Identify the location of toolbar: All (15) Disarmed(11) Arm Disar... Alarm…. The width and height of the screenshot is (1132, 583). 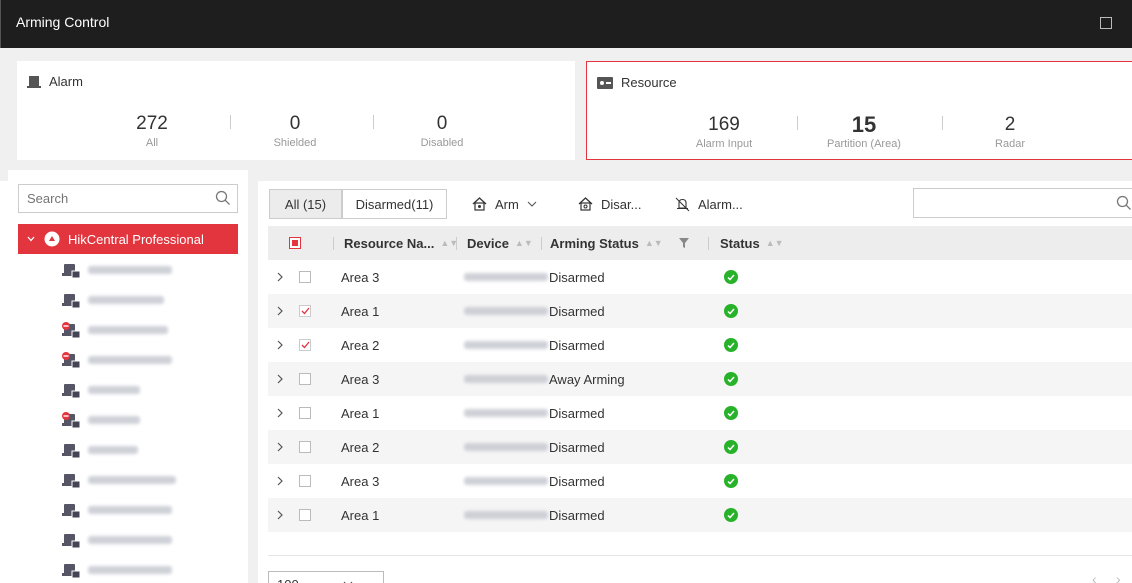
(695, 203).